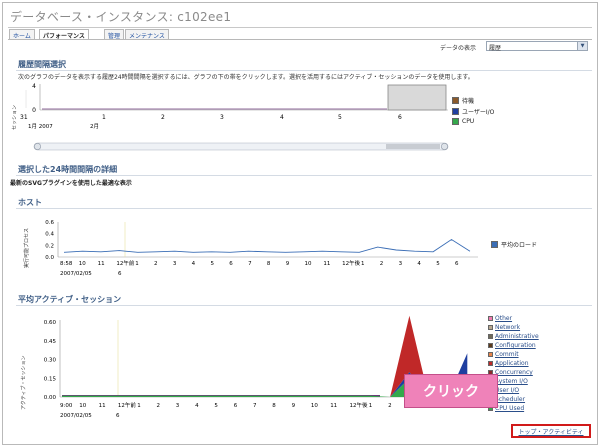 The image size is (600, 447). Describe the element at coordinates (241, 146) in the screenshot. I see `history-scrollbar-track` at that location.